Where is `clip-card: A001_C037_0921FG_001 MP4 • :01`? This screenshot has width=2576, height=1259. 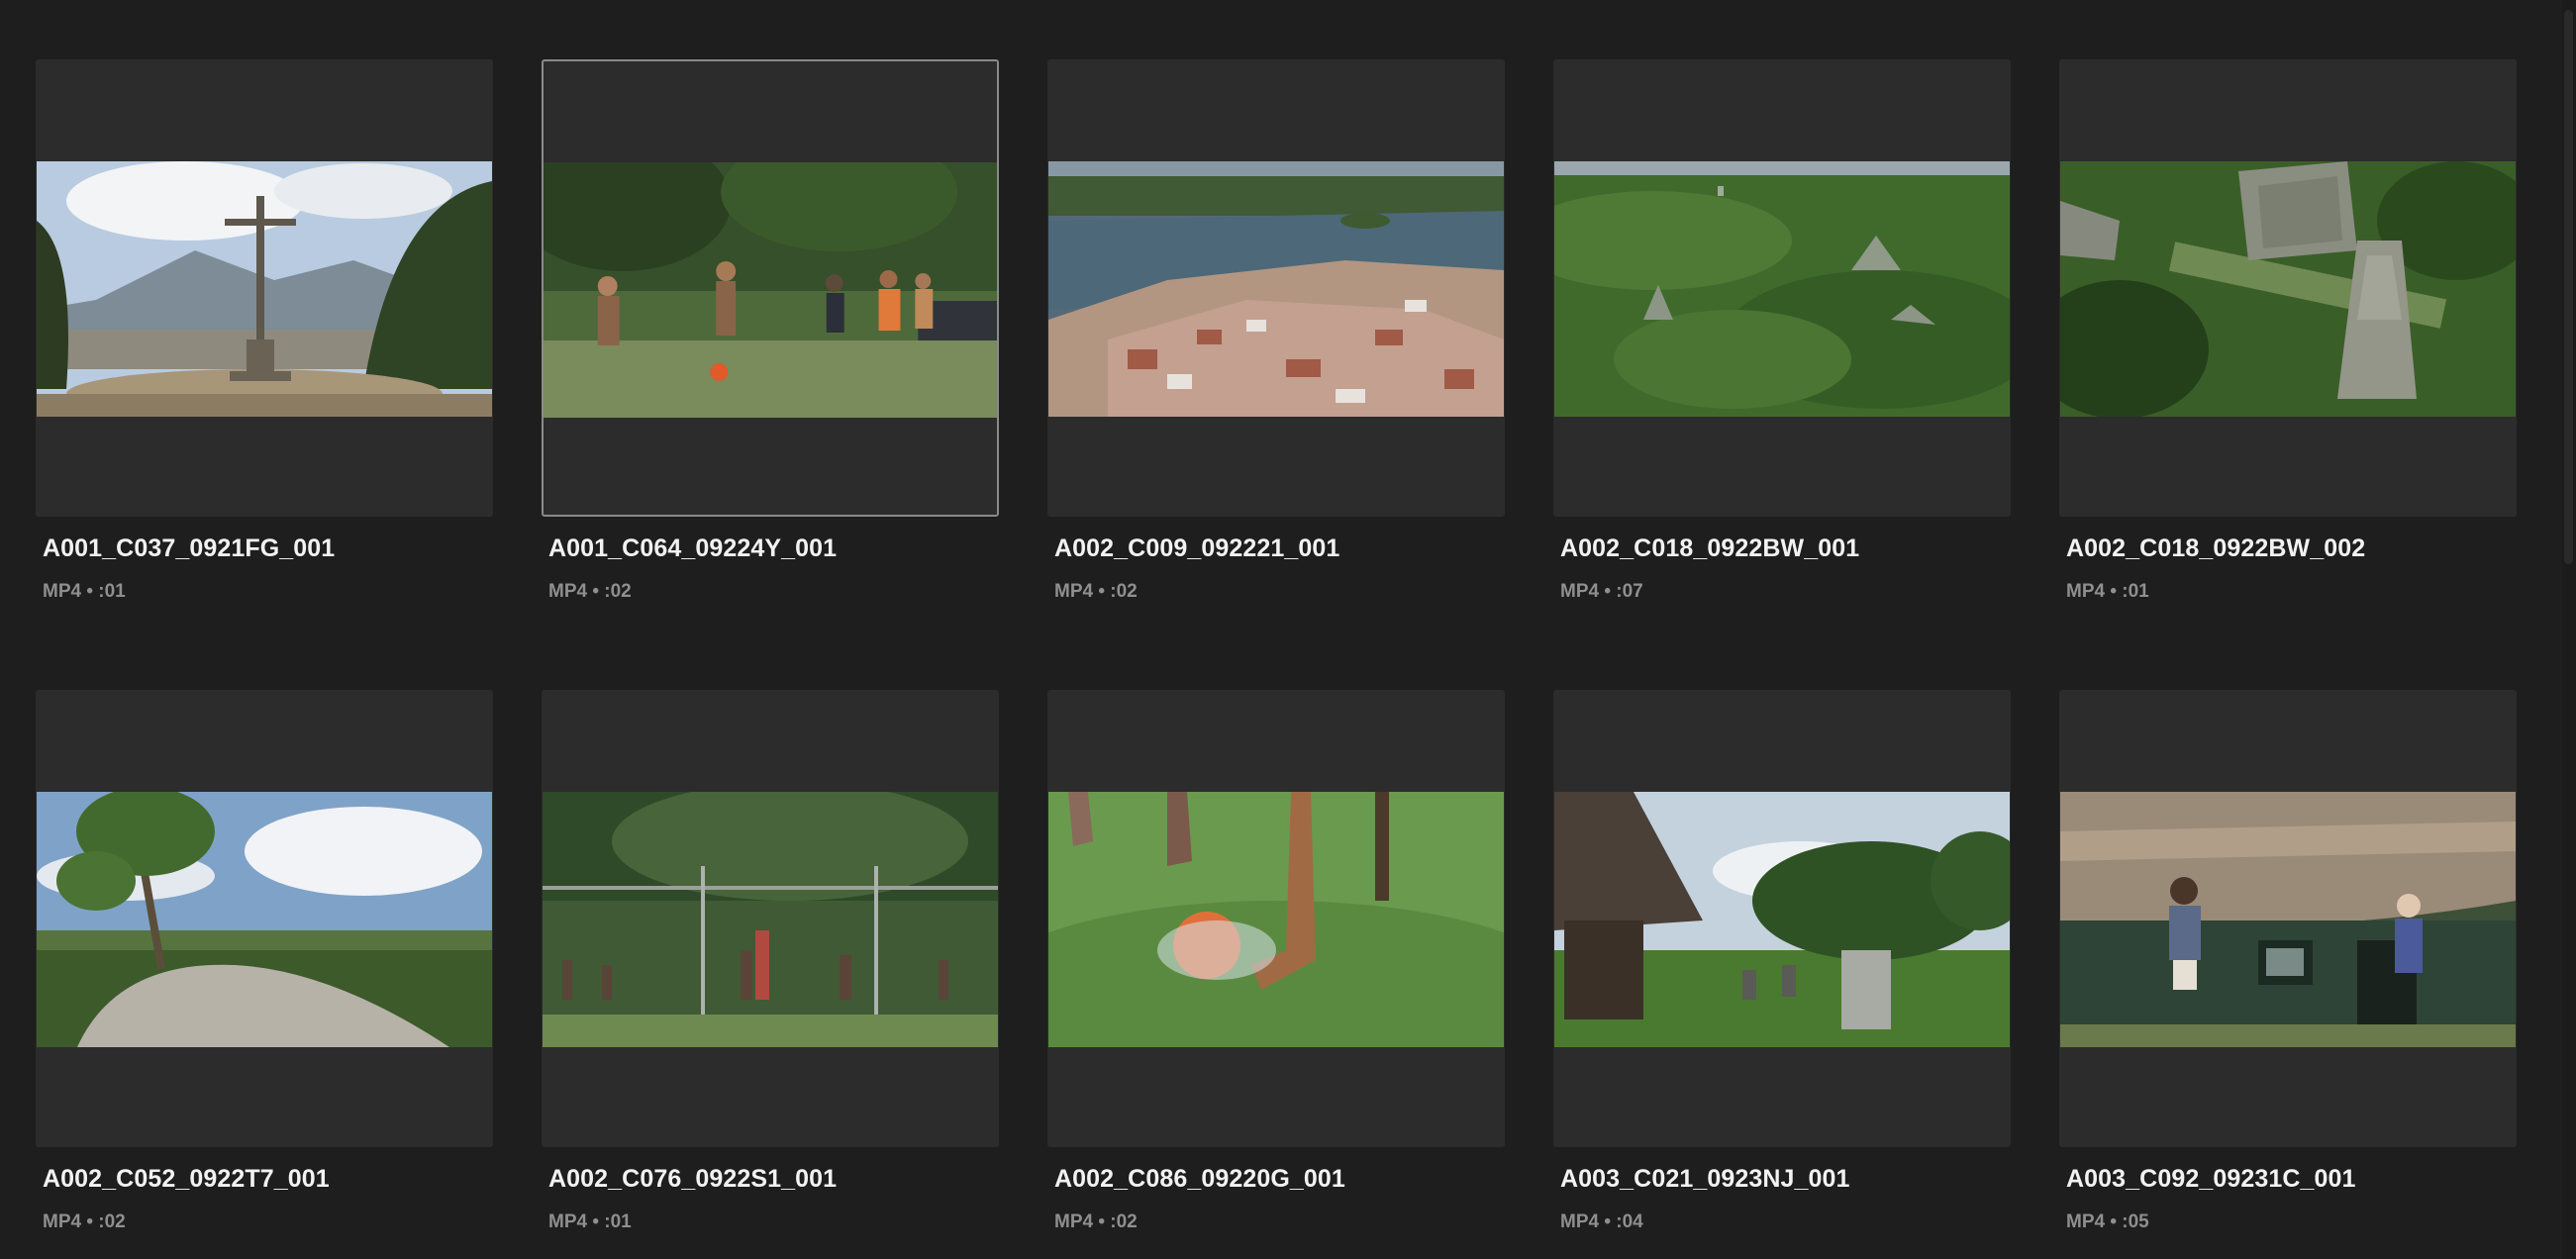 clip-card: A001_C037_0921FG_001 MP4 • :01 is located at coordinates (265, 331).